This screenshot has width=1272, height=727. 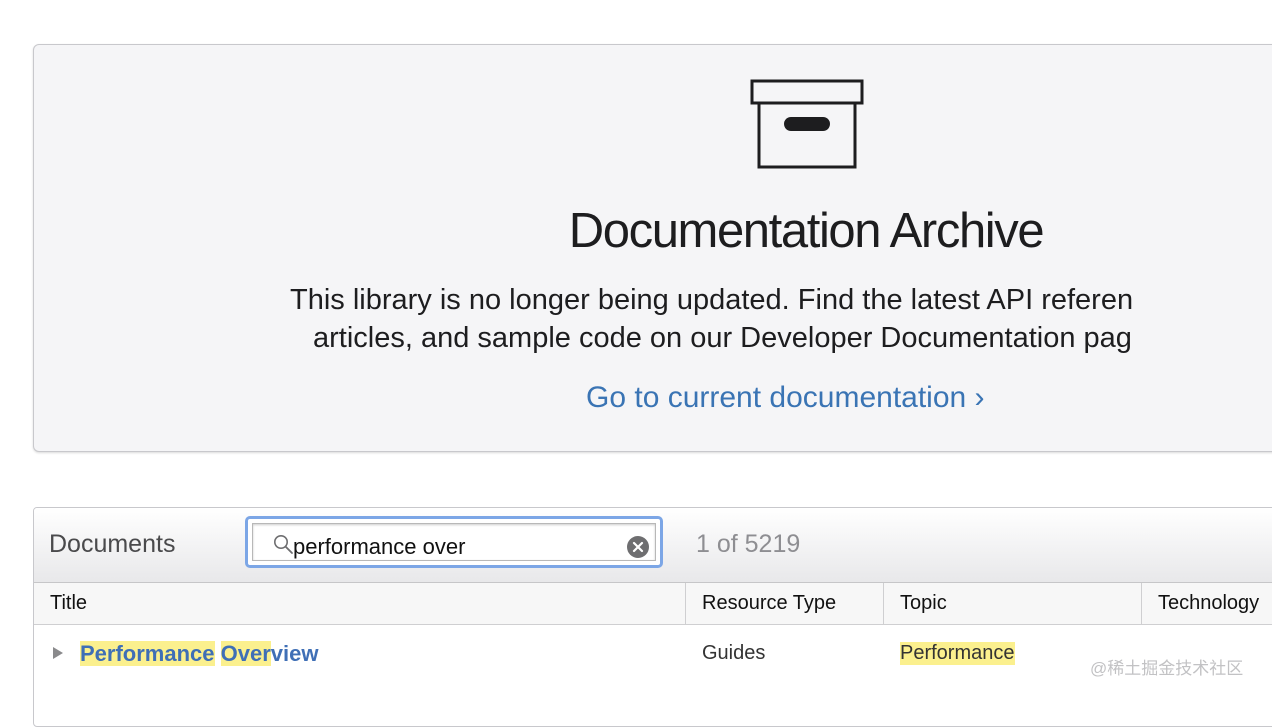 I want to click on current-documentation-link: Go to current documentation ›, so click(x=785, y=398).